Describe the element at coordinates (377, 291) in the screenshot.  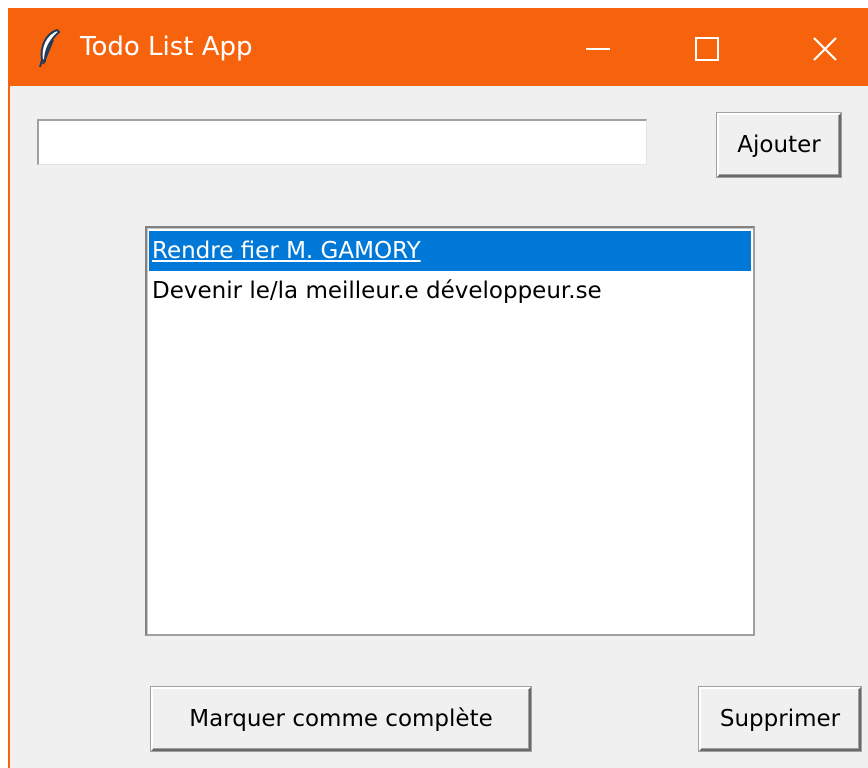
I see `list-item-label: Devenir le/la meilleur.e développeur.se` at that location.